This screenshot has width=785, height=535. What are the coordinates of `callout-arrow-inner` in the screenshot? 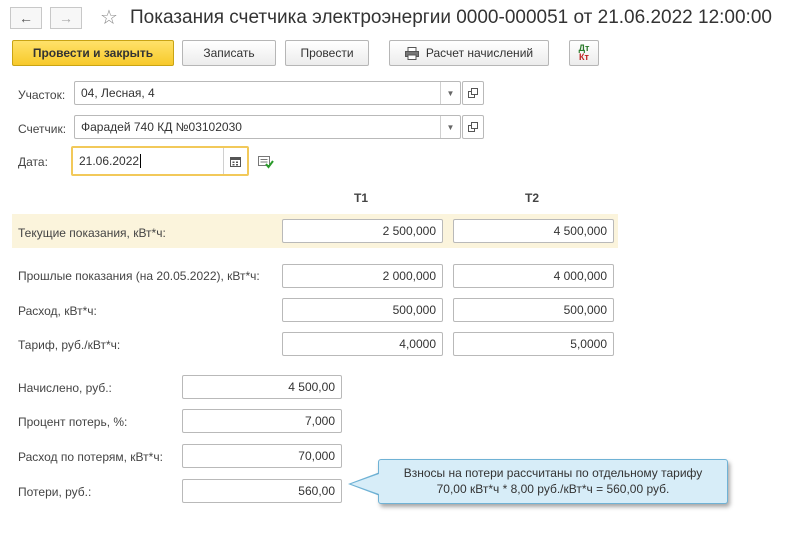 It's located at (365, 484).